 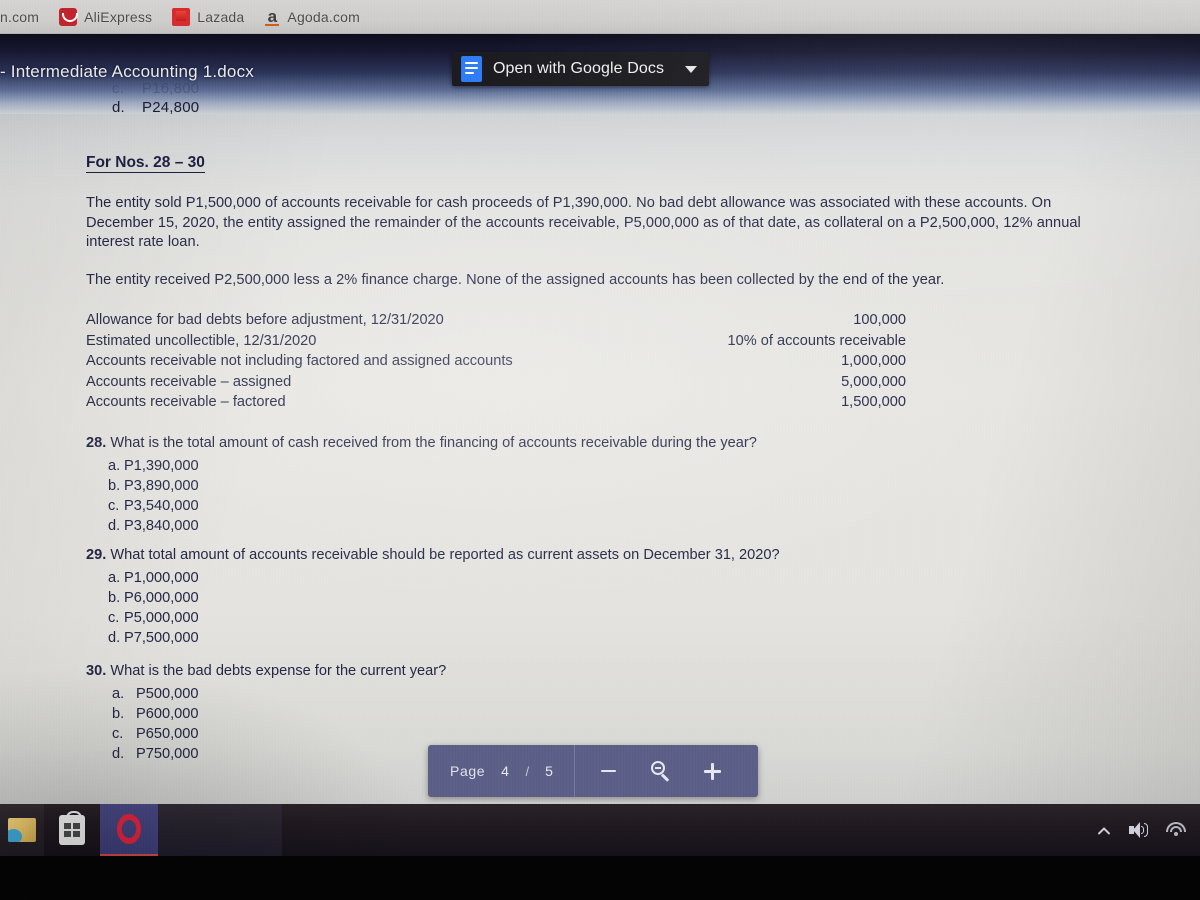 I want to click on lazada-icon, so click(x=181, y=17).